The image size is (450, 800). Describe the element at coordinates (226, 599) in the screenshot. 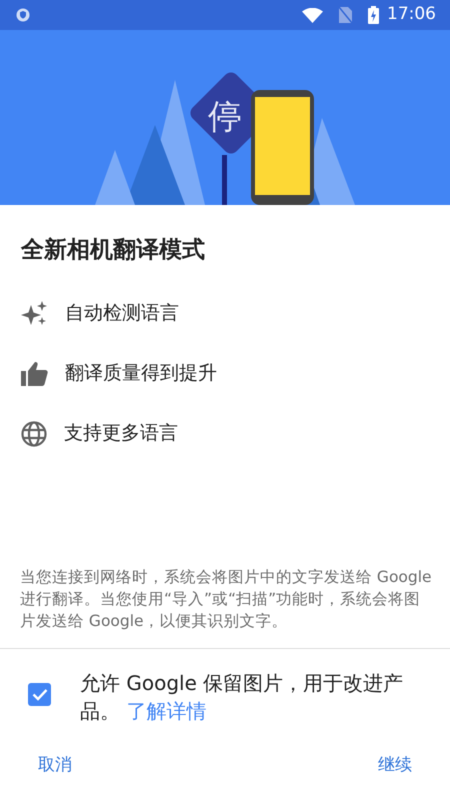

I see `disclaimer-text: 当您连接到网络时，系统会将图片中的文字发送给 Google 进行翻译。当您使用“导入”或“扫描”功能时，系统会将图片发送给 Google，以便其识别文字。` at that location.